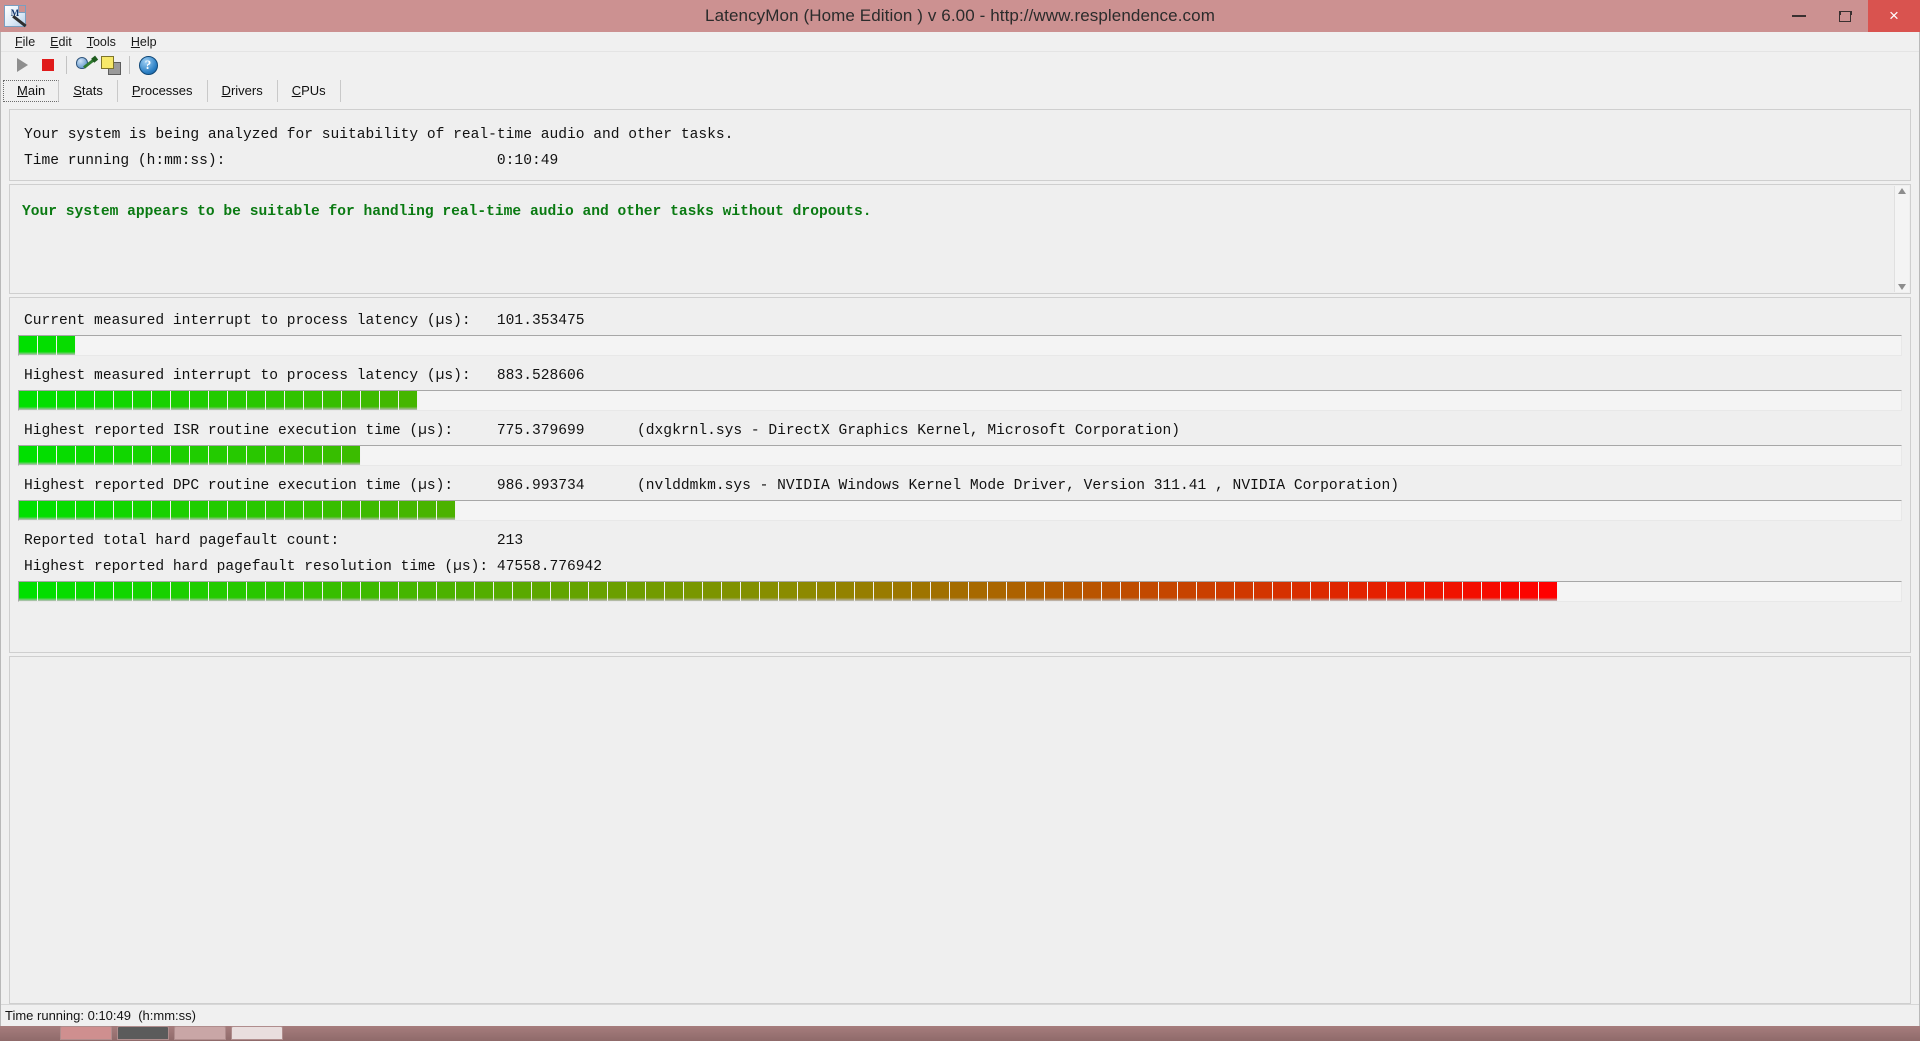  I want to click on tool-bar: ?, so click(960, 65).